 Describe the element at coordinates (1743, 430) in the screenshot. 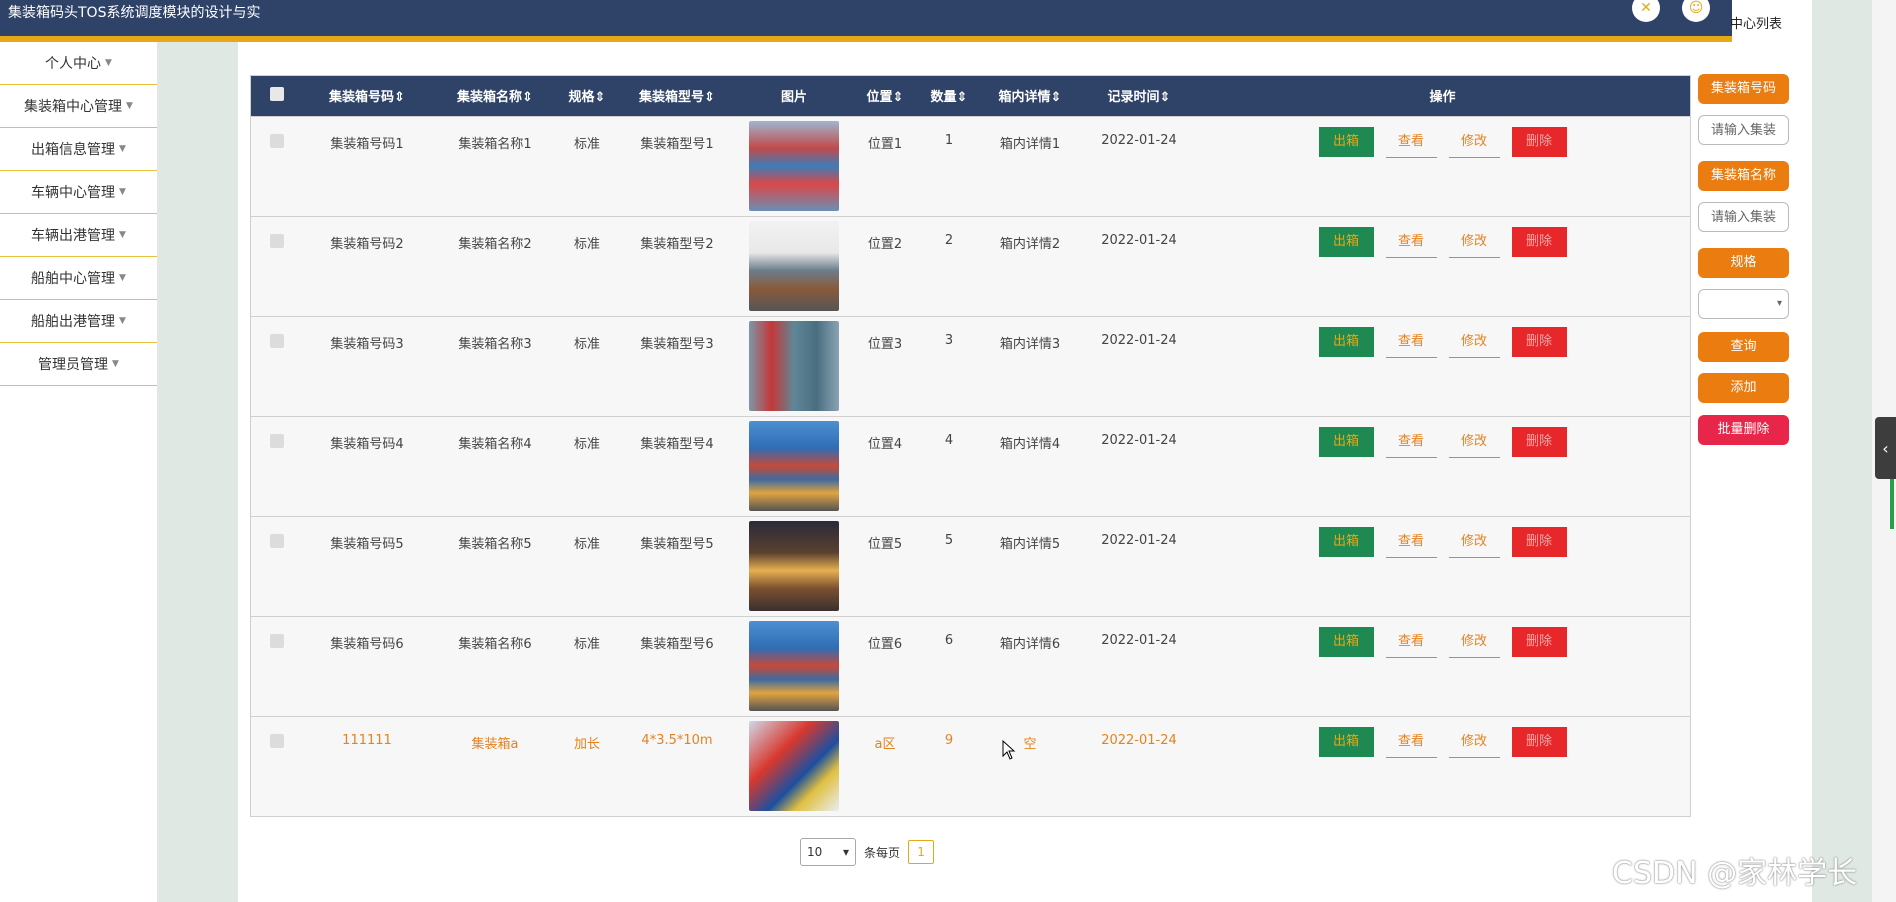

I see `batch-delete-button: 批量删除` at that location.